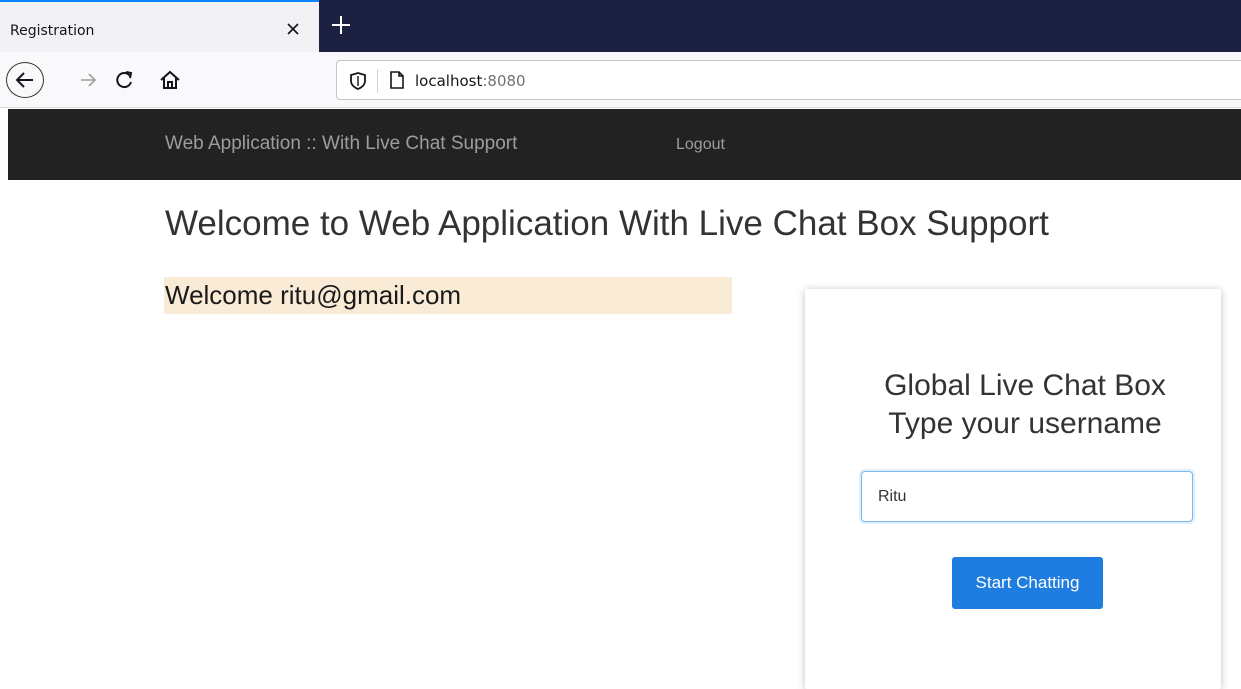 This screenshot has width=1241, height=689. I want to click on back-arrow-icon, so click(24, 80).